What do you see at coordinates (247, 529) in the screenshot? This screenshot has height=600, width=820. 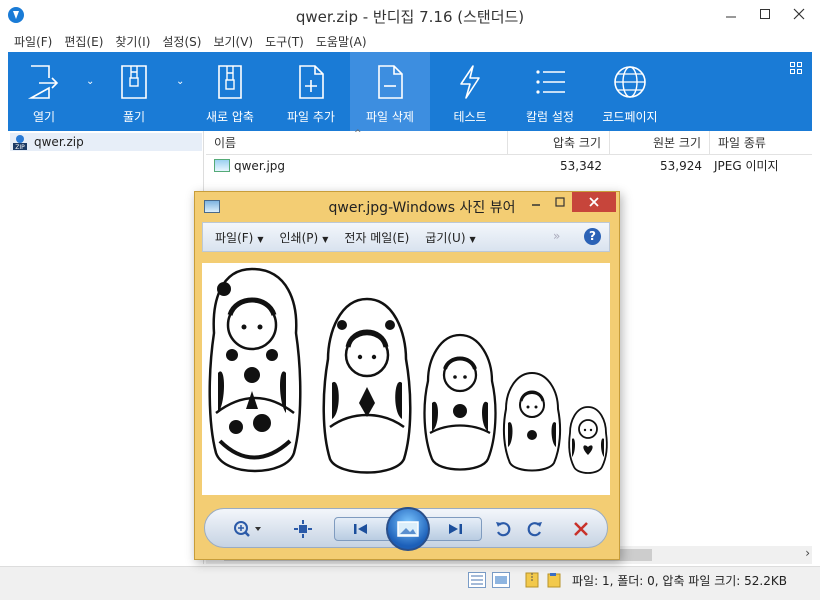 I see `zoom-icon` at bounding box center [247, 529].